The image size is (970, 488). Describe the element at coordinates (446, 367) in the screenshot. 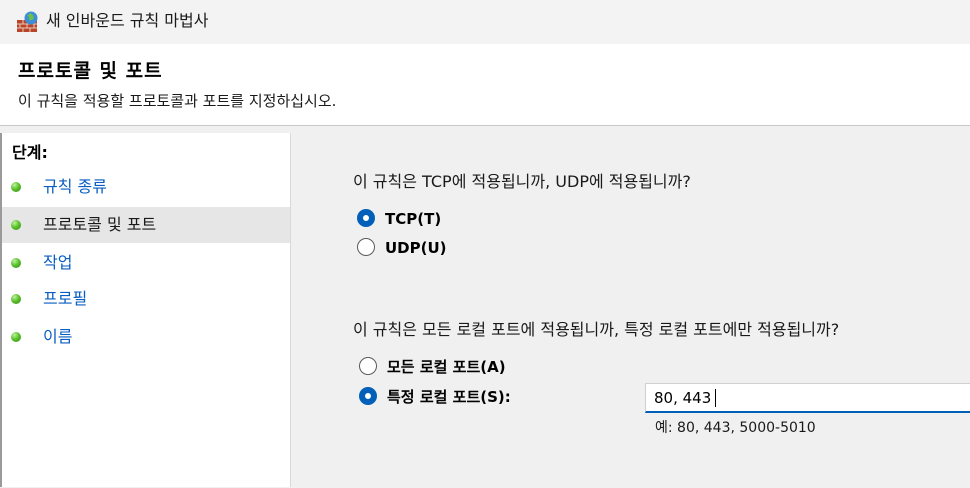

I see `all-ports-radio-label: 모든 로컬 포트(A)` at that location.